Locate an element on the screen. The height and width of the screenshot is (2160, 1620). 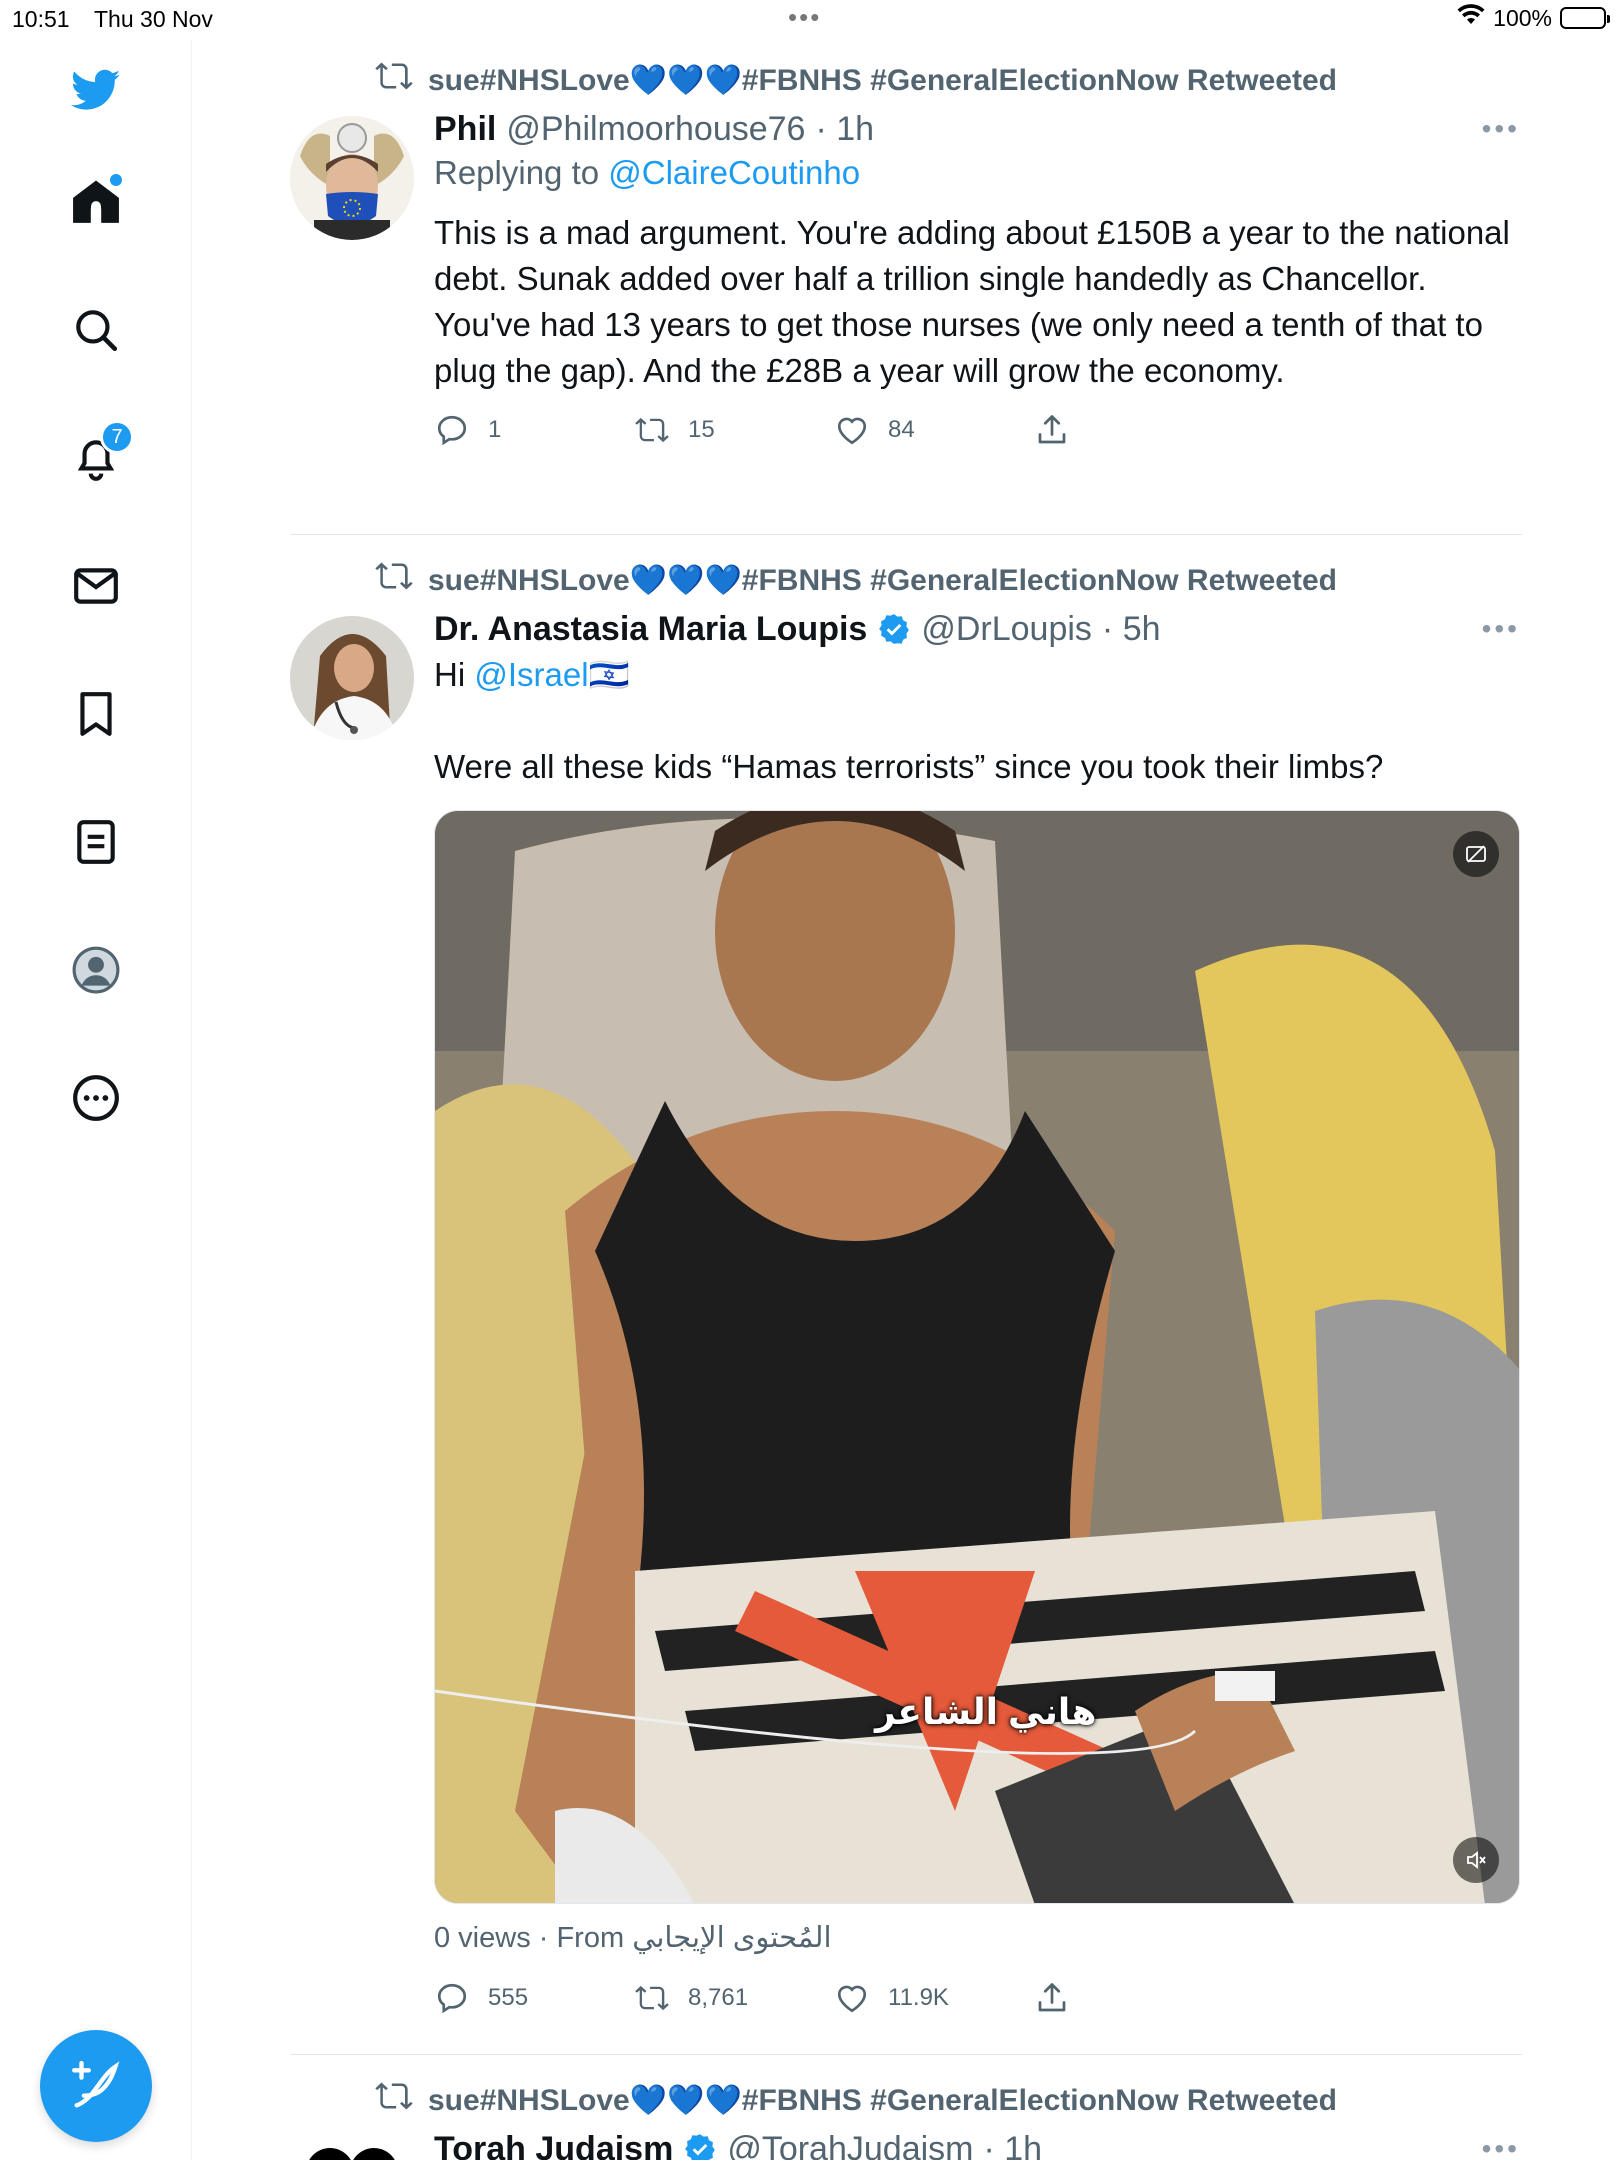
display-name: Phil is located at coordinates (465, 129).